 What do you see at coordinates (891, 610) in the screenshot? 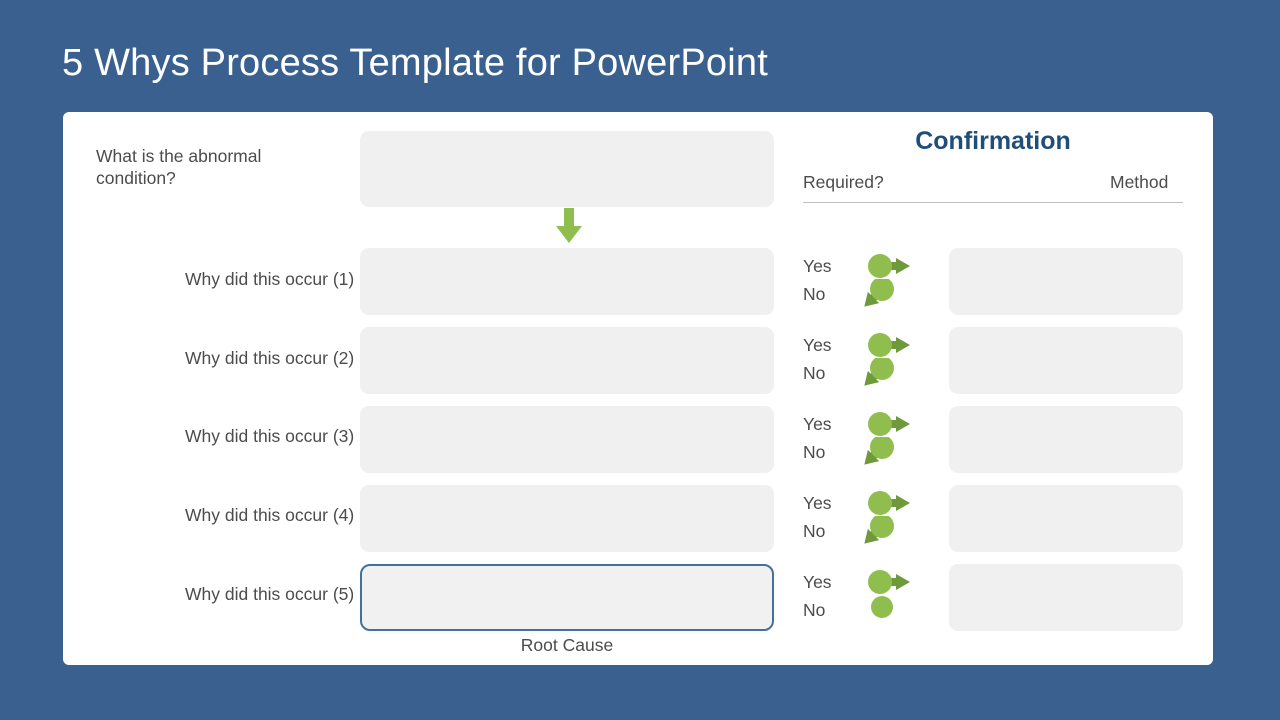
I see `circle-icon` at bounding box center [891, 610].